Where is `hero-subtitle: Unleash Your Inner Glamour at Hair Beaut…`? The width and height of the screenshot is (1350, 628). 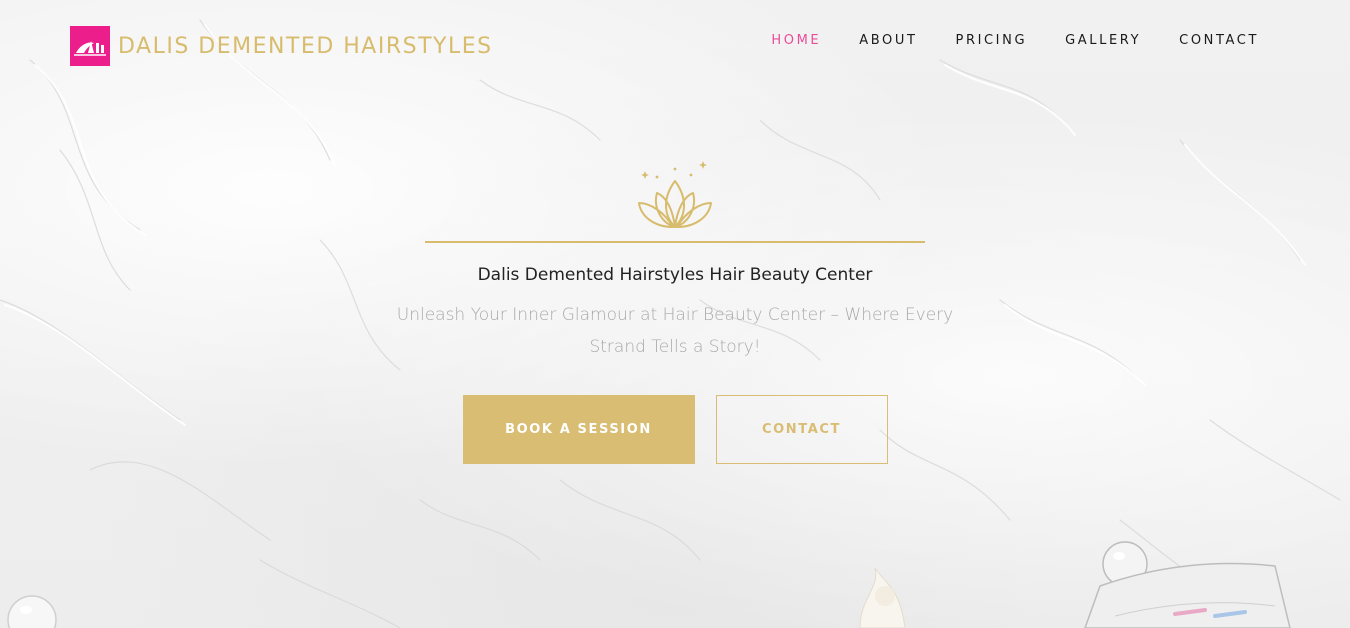
hero-subtitle: Unleash Your Inner Glamour at Hair Beaut… is located at coordinates (675, 331).